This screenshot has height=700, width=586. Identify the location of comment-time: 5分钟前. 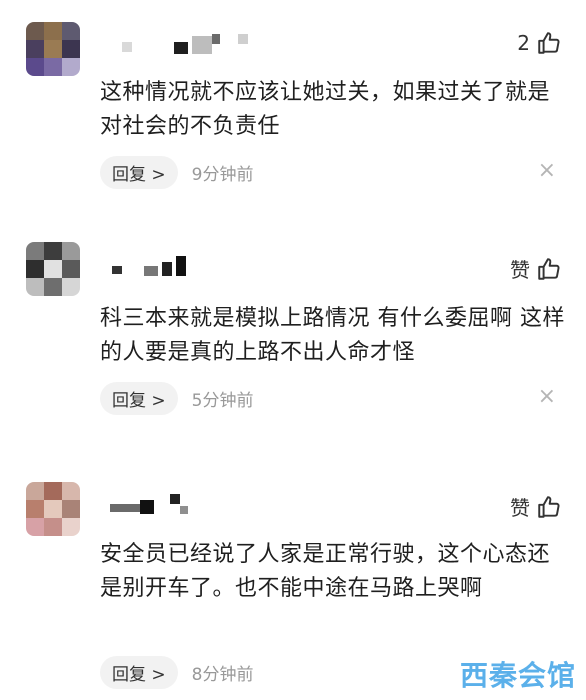
(222, 401).